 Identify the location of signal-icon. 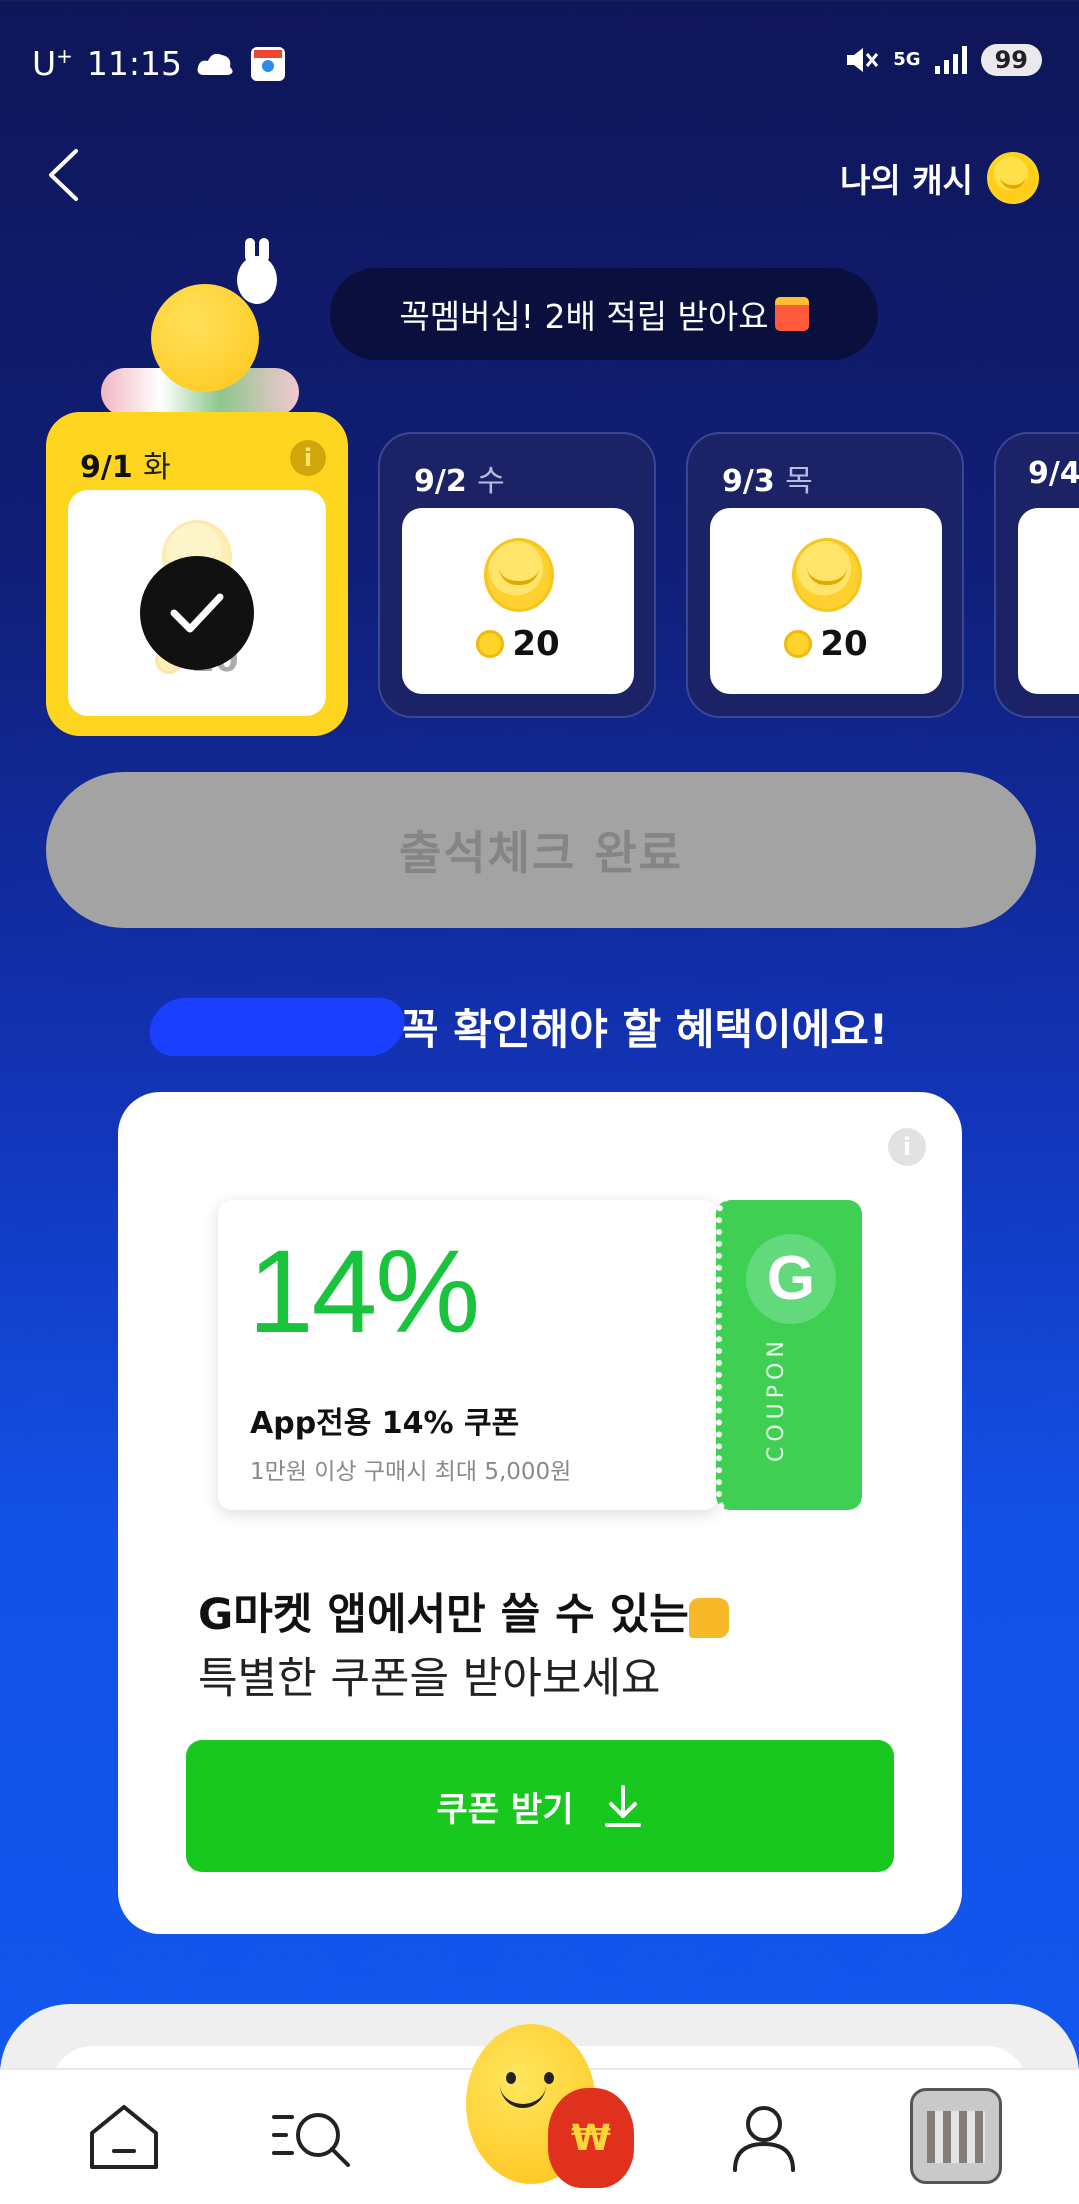
(950, 60).